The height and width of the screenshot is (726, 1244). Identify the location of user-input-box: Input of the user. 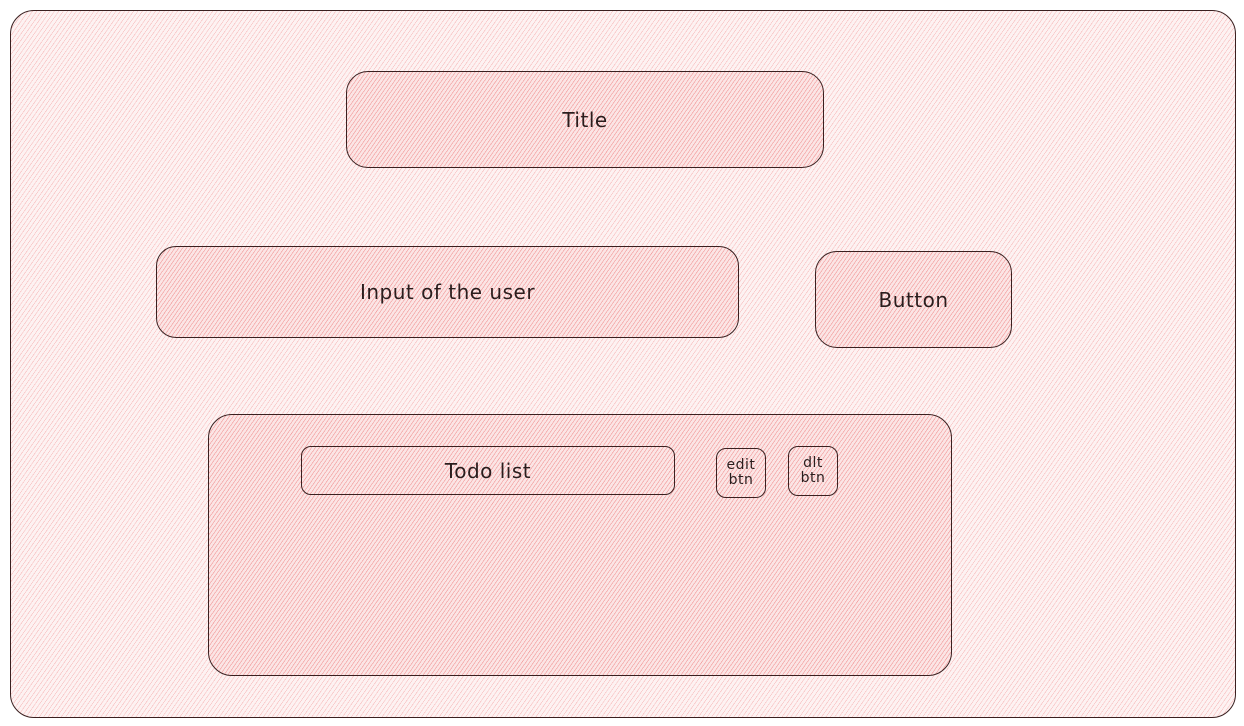
(447, 292).